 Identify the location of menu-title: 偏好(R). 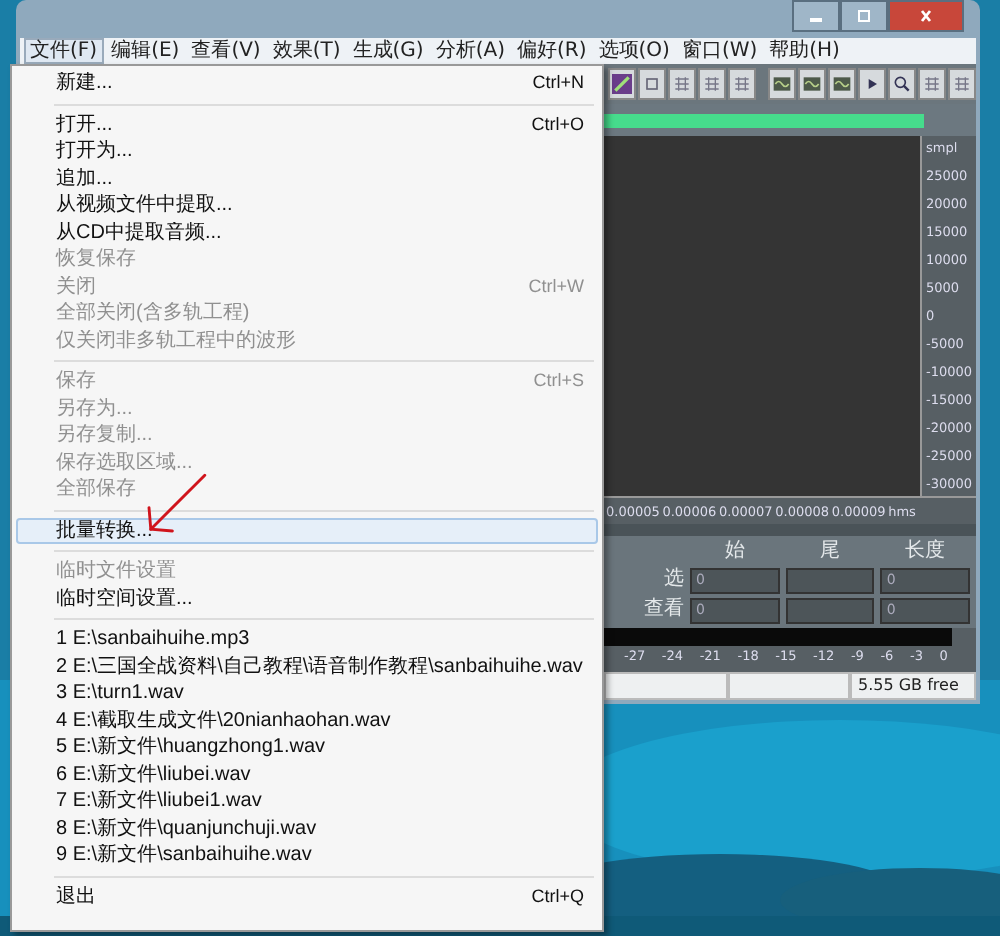
(551, 51).